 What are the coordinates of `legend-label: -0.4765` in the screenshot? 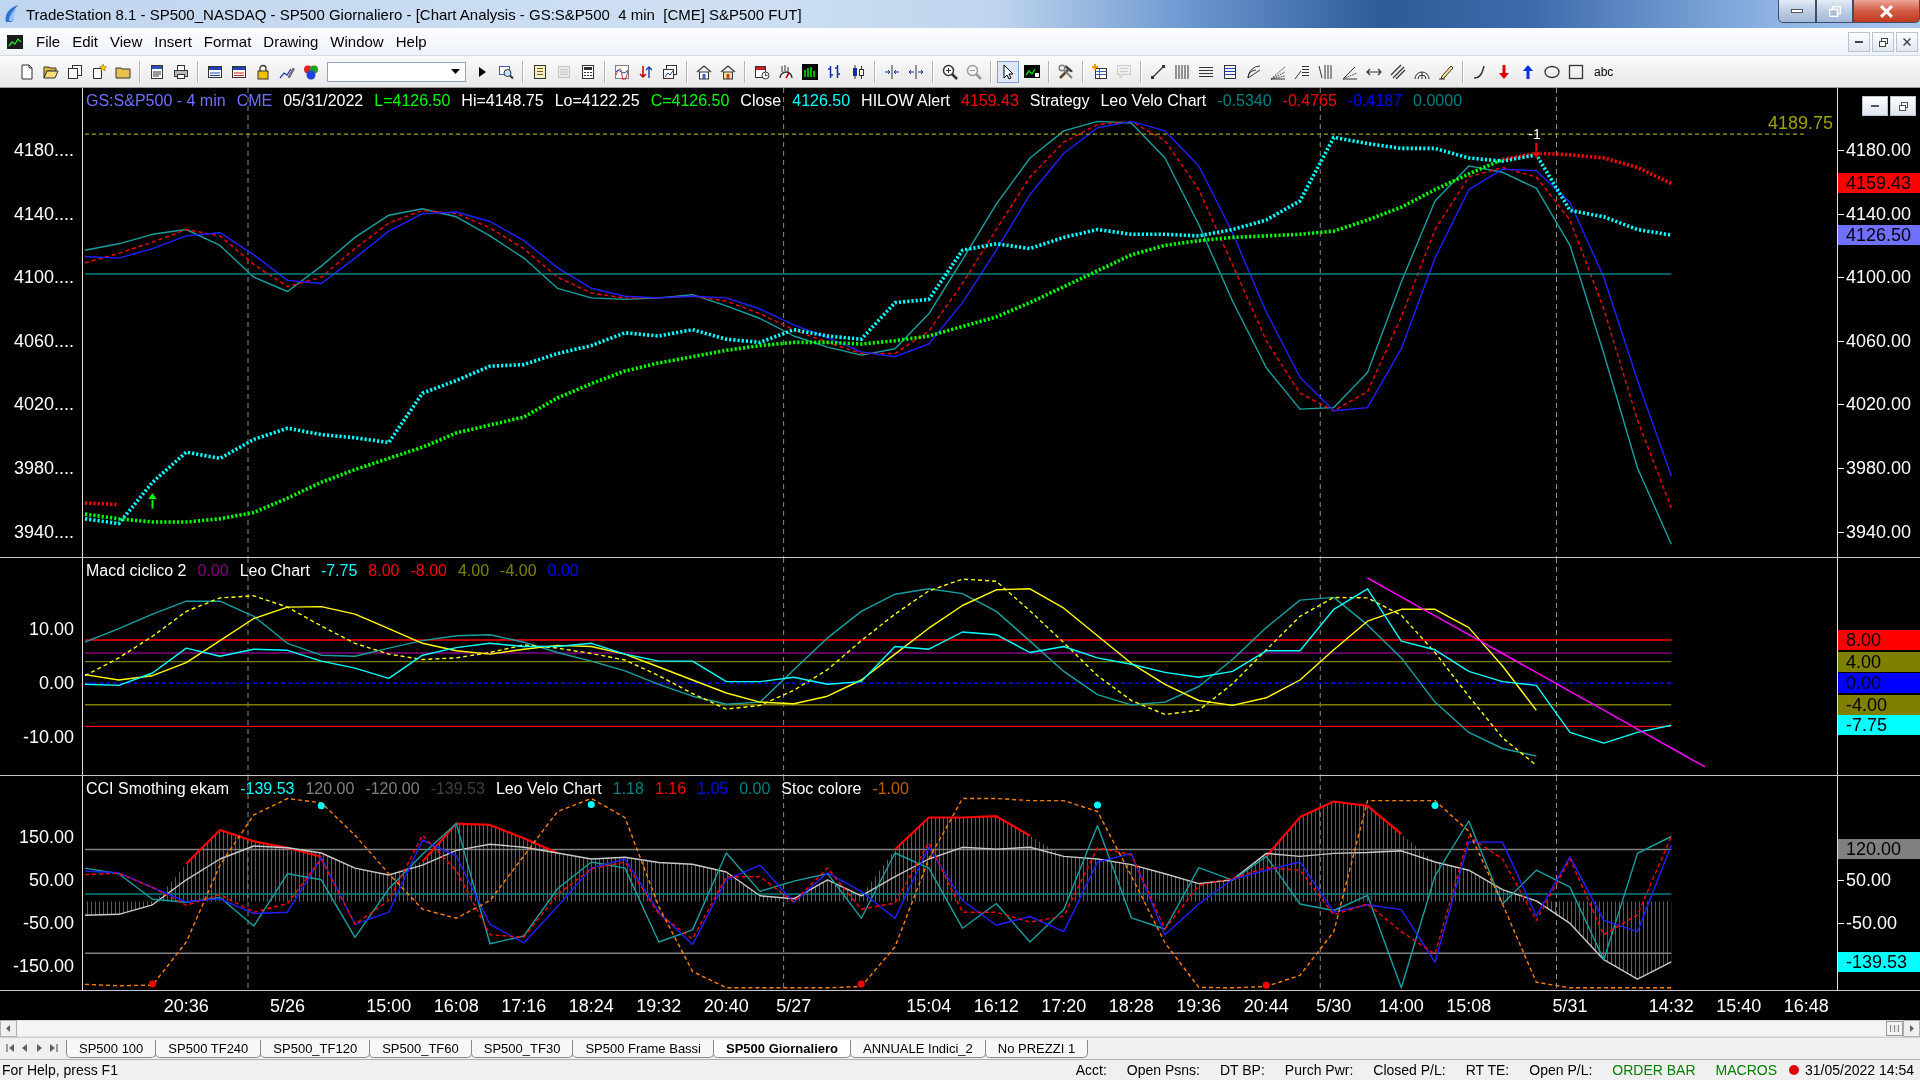 It's located at (1309, 100).